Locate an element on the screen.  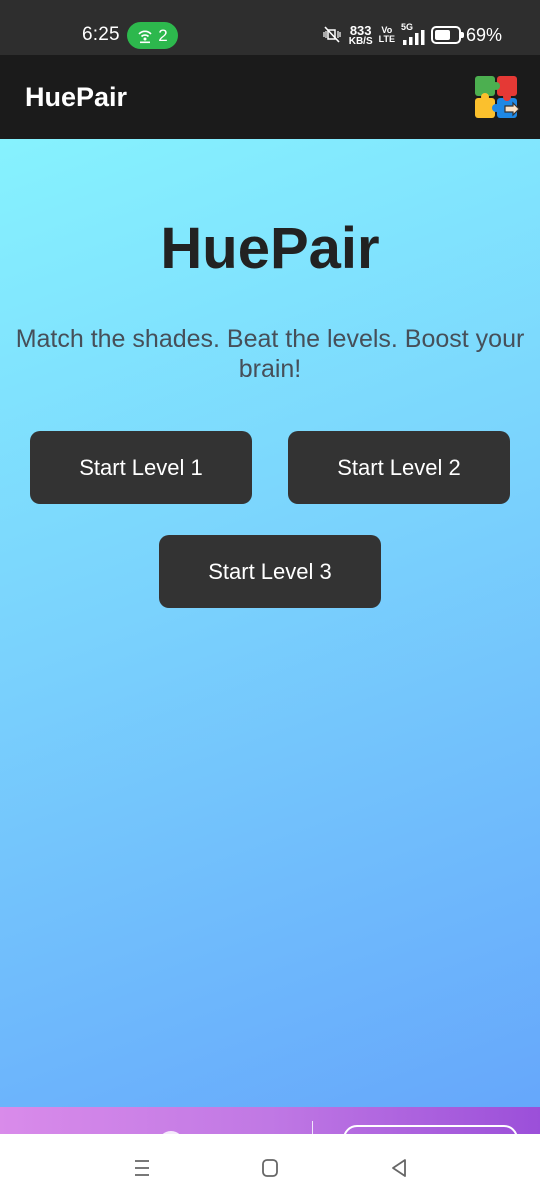
puzzle-pieces-icon is located at coordinates (497, 98).